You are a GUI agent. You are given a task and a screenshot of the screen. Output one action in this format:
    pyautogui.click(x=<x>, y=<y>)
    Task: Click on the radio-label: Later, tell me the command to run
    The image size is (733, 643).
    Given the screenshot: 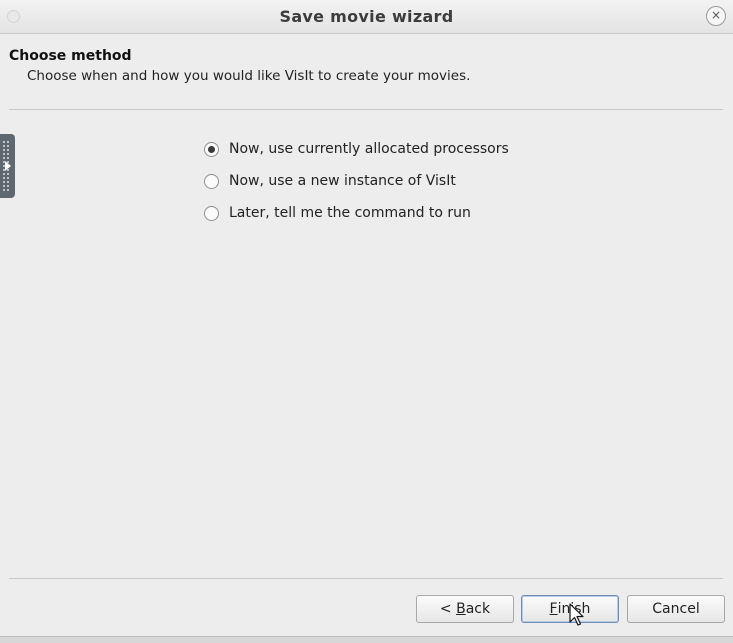 What is the action you would take?
    pyautogui.click(x=350, y=213)
    